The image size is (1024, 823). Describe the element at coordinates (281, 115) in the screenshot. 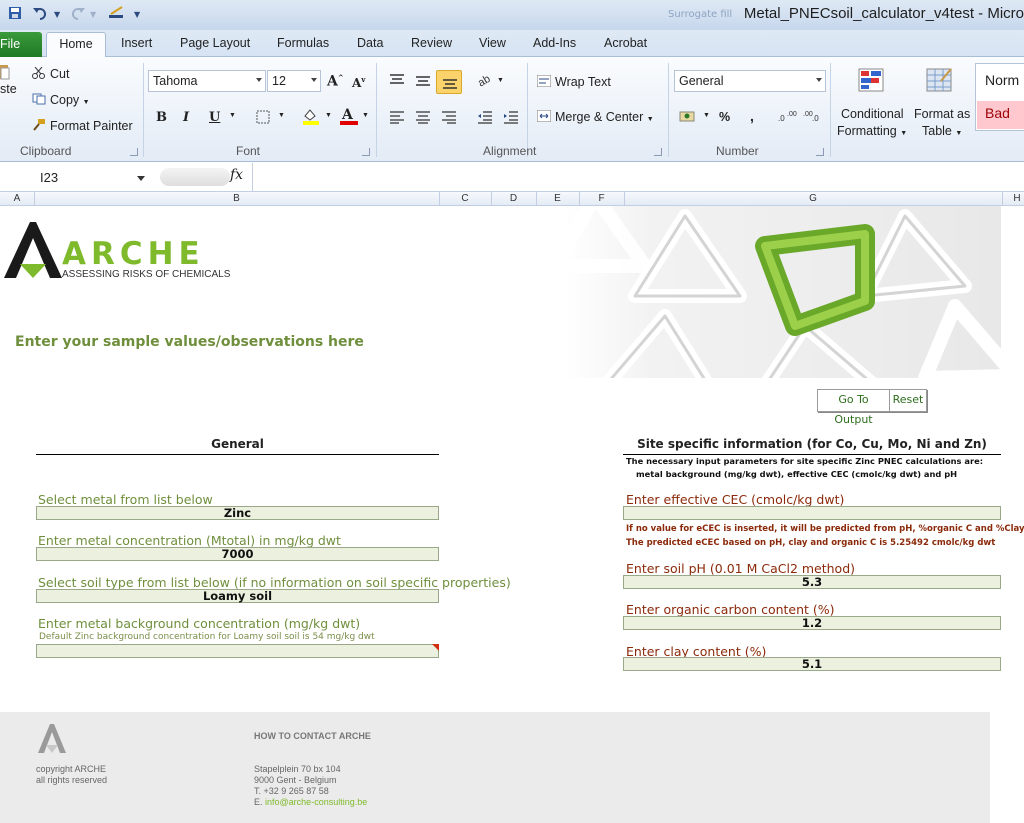

I see `borders-dropdown-icon: ▼` at that location.